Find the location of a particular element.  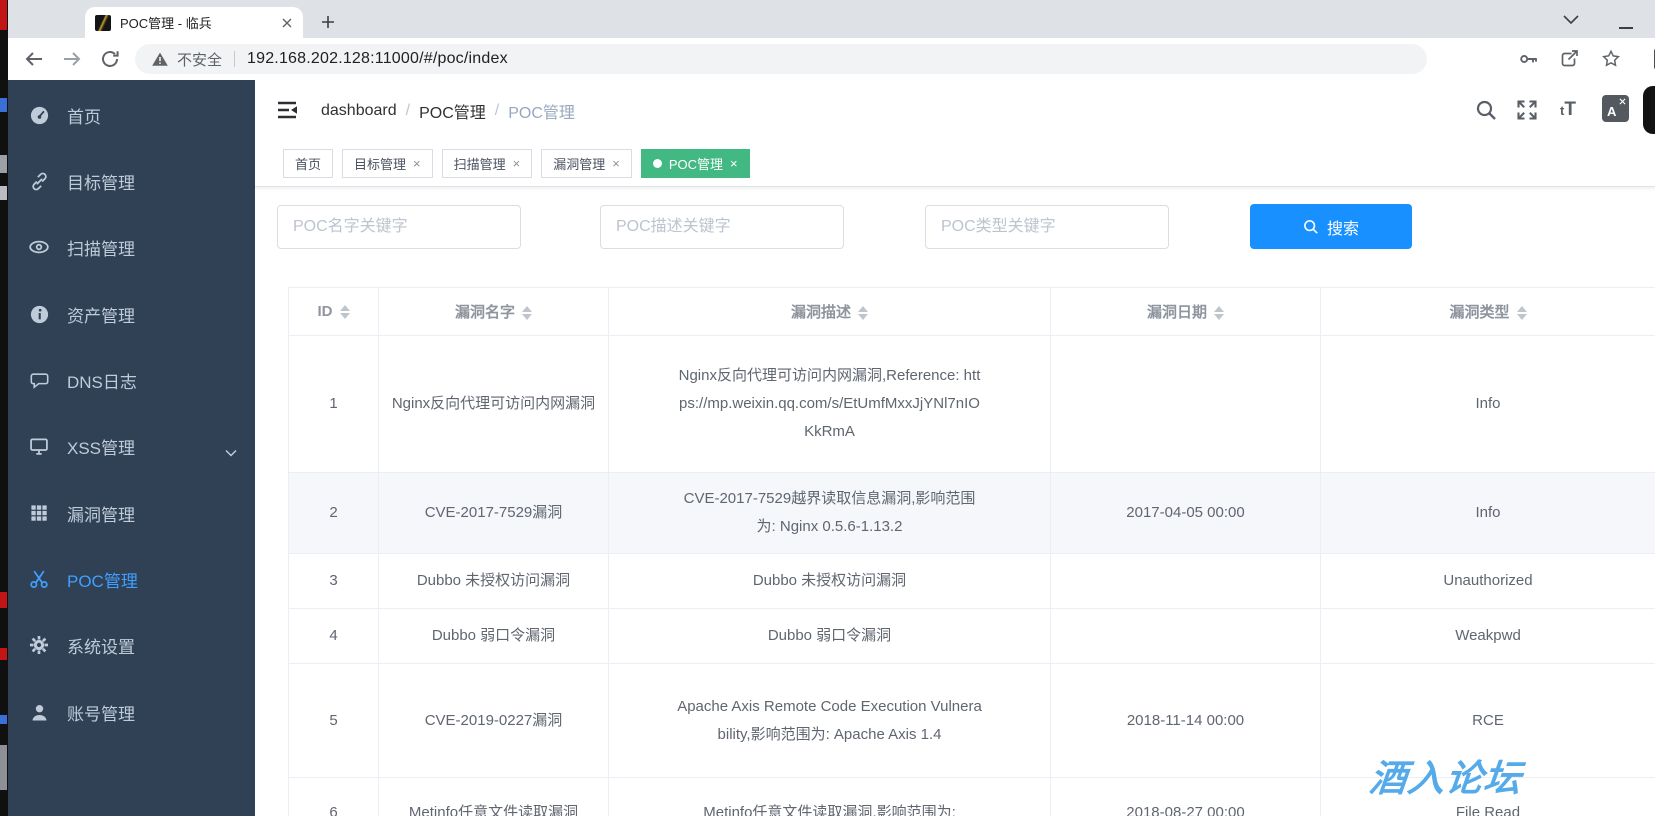

cell-desc: Dubbo 弱口令漏洞 is located at coordinates (829, 636).